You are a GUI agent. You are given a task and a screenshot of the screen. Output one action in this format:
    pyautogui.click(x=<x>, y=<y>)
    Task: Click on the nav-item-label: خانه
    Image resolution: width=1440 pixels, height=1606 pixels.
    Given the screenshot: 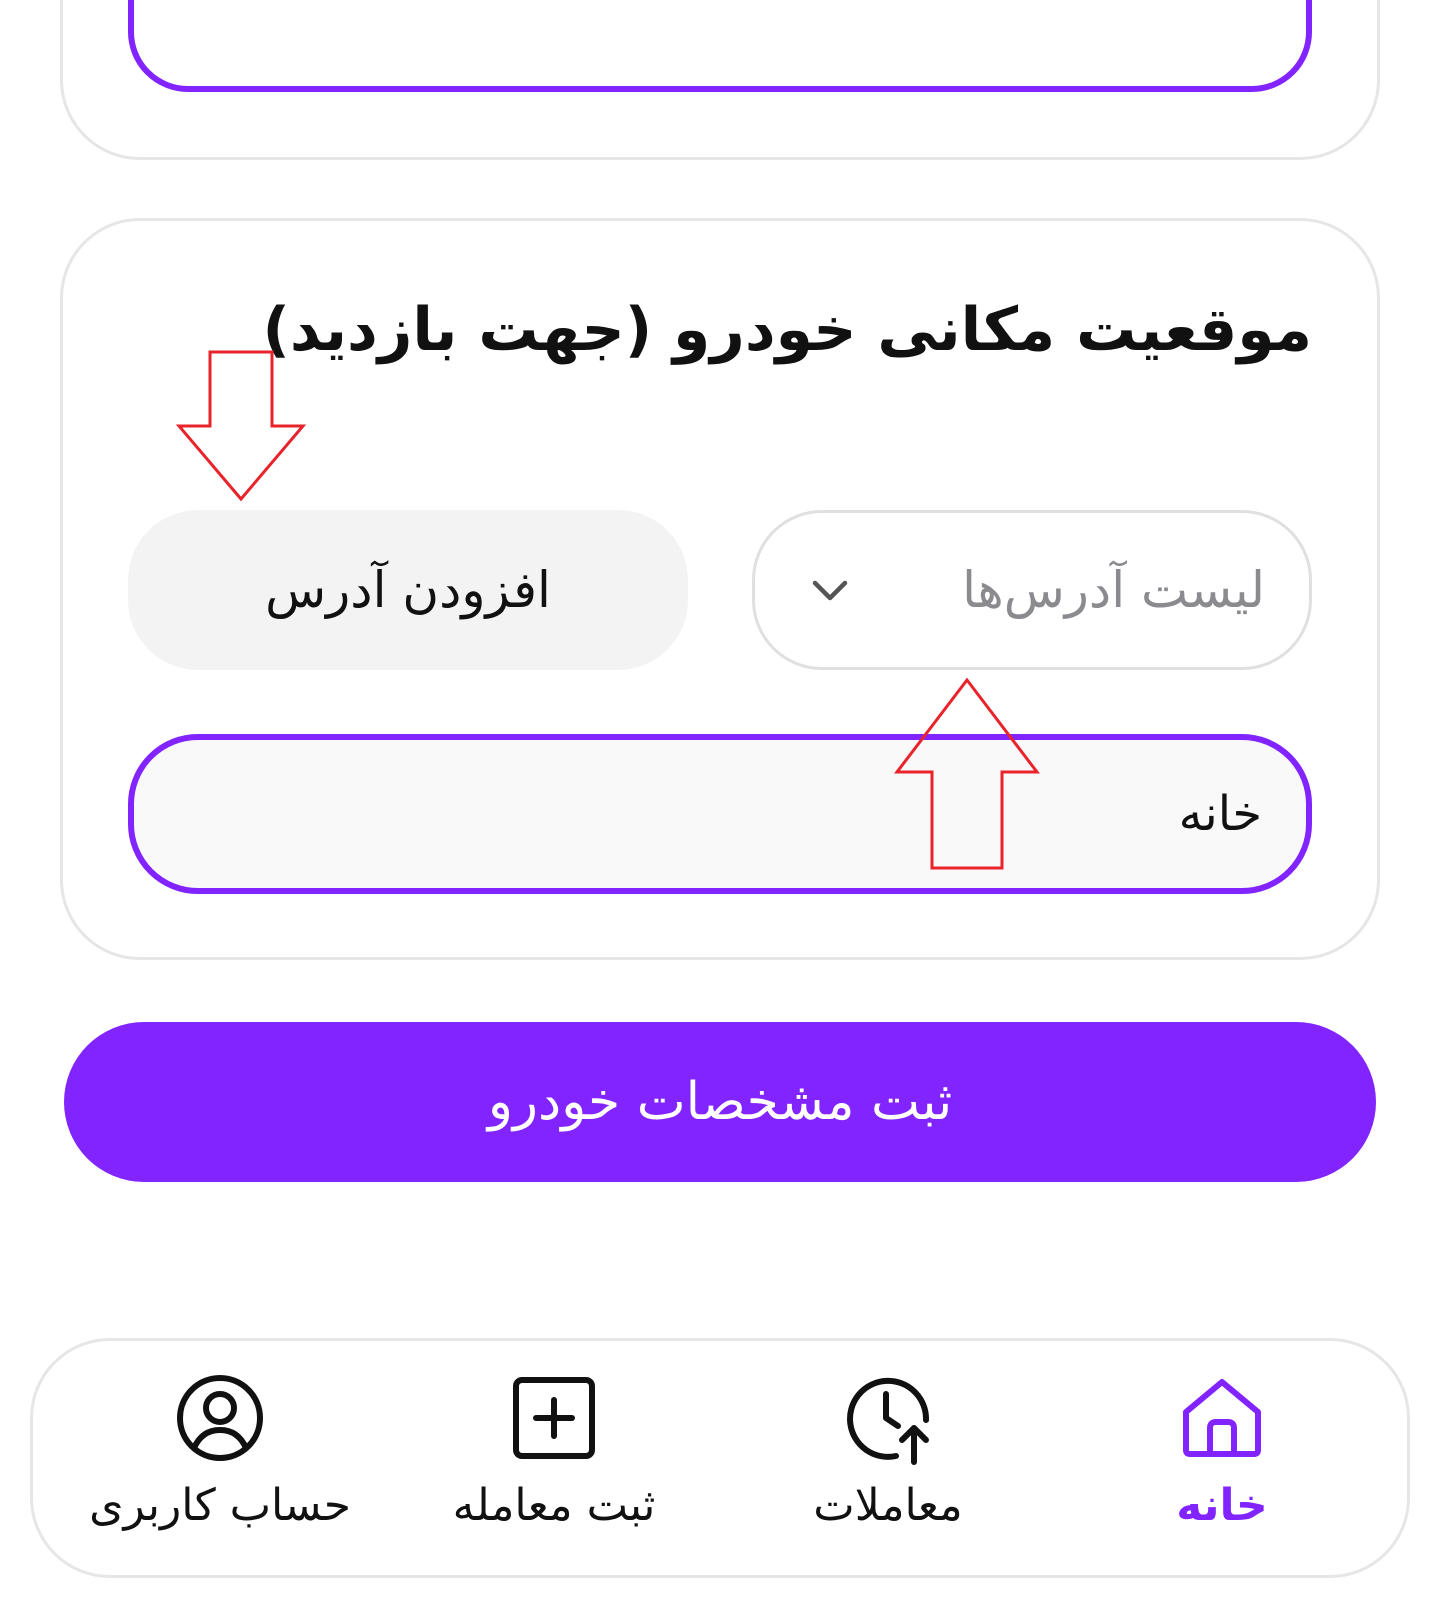 What is the action you would take?
    pyautogui.click(x=1222, y=1505)
    